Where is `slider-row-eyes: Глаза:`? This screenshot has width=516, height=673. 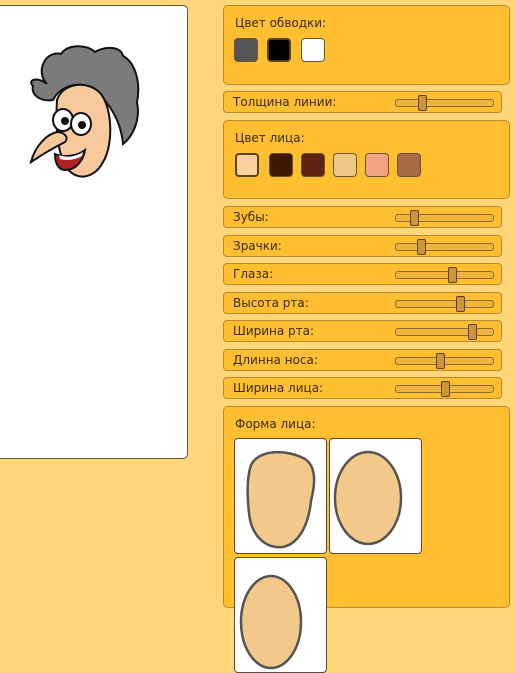 slider-row-eyes: Глаза: is located at coordinates (362, 274).